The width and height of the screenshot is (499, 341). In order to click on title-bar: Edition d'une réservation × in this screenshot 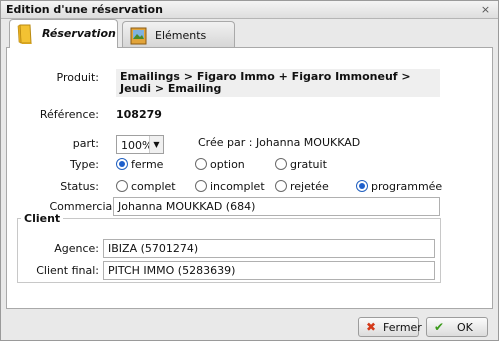, I will do `click(249, 10)`.